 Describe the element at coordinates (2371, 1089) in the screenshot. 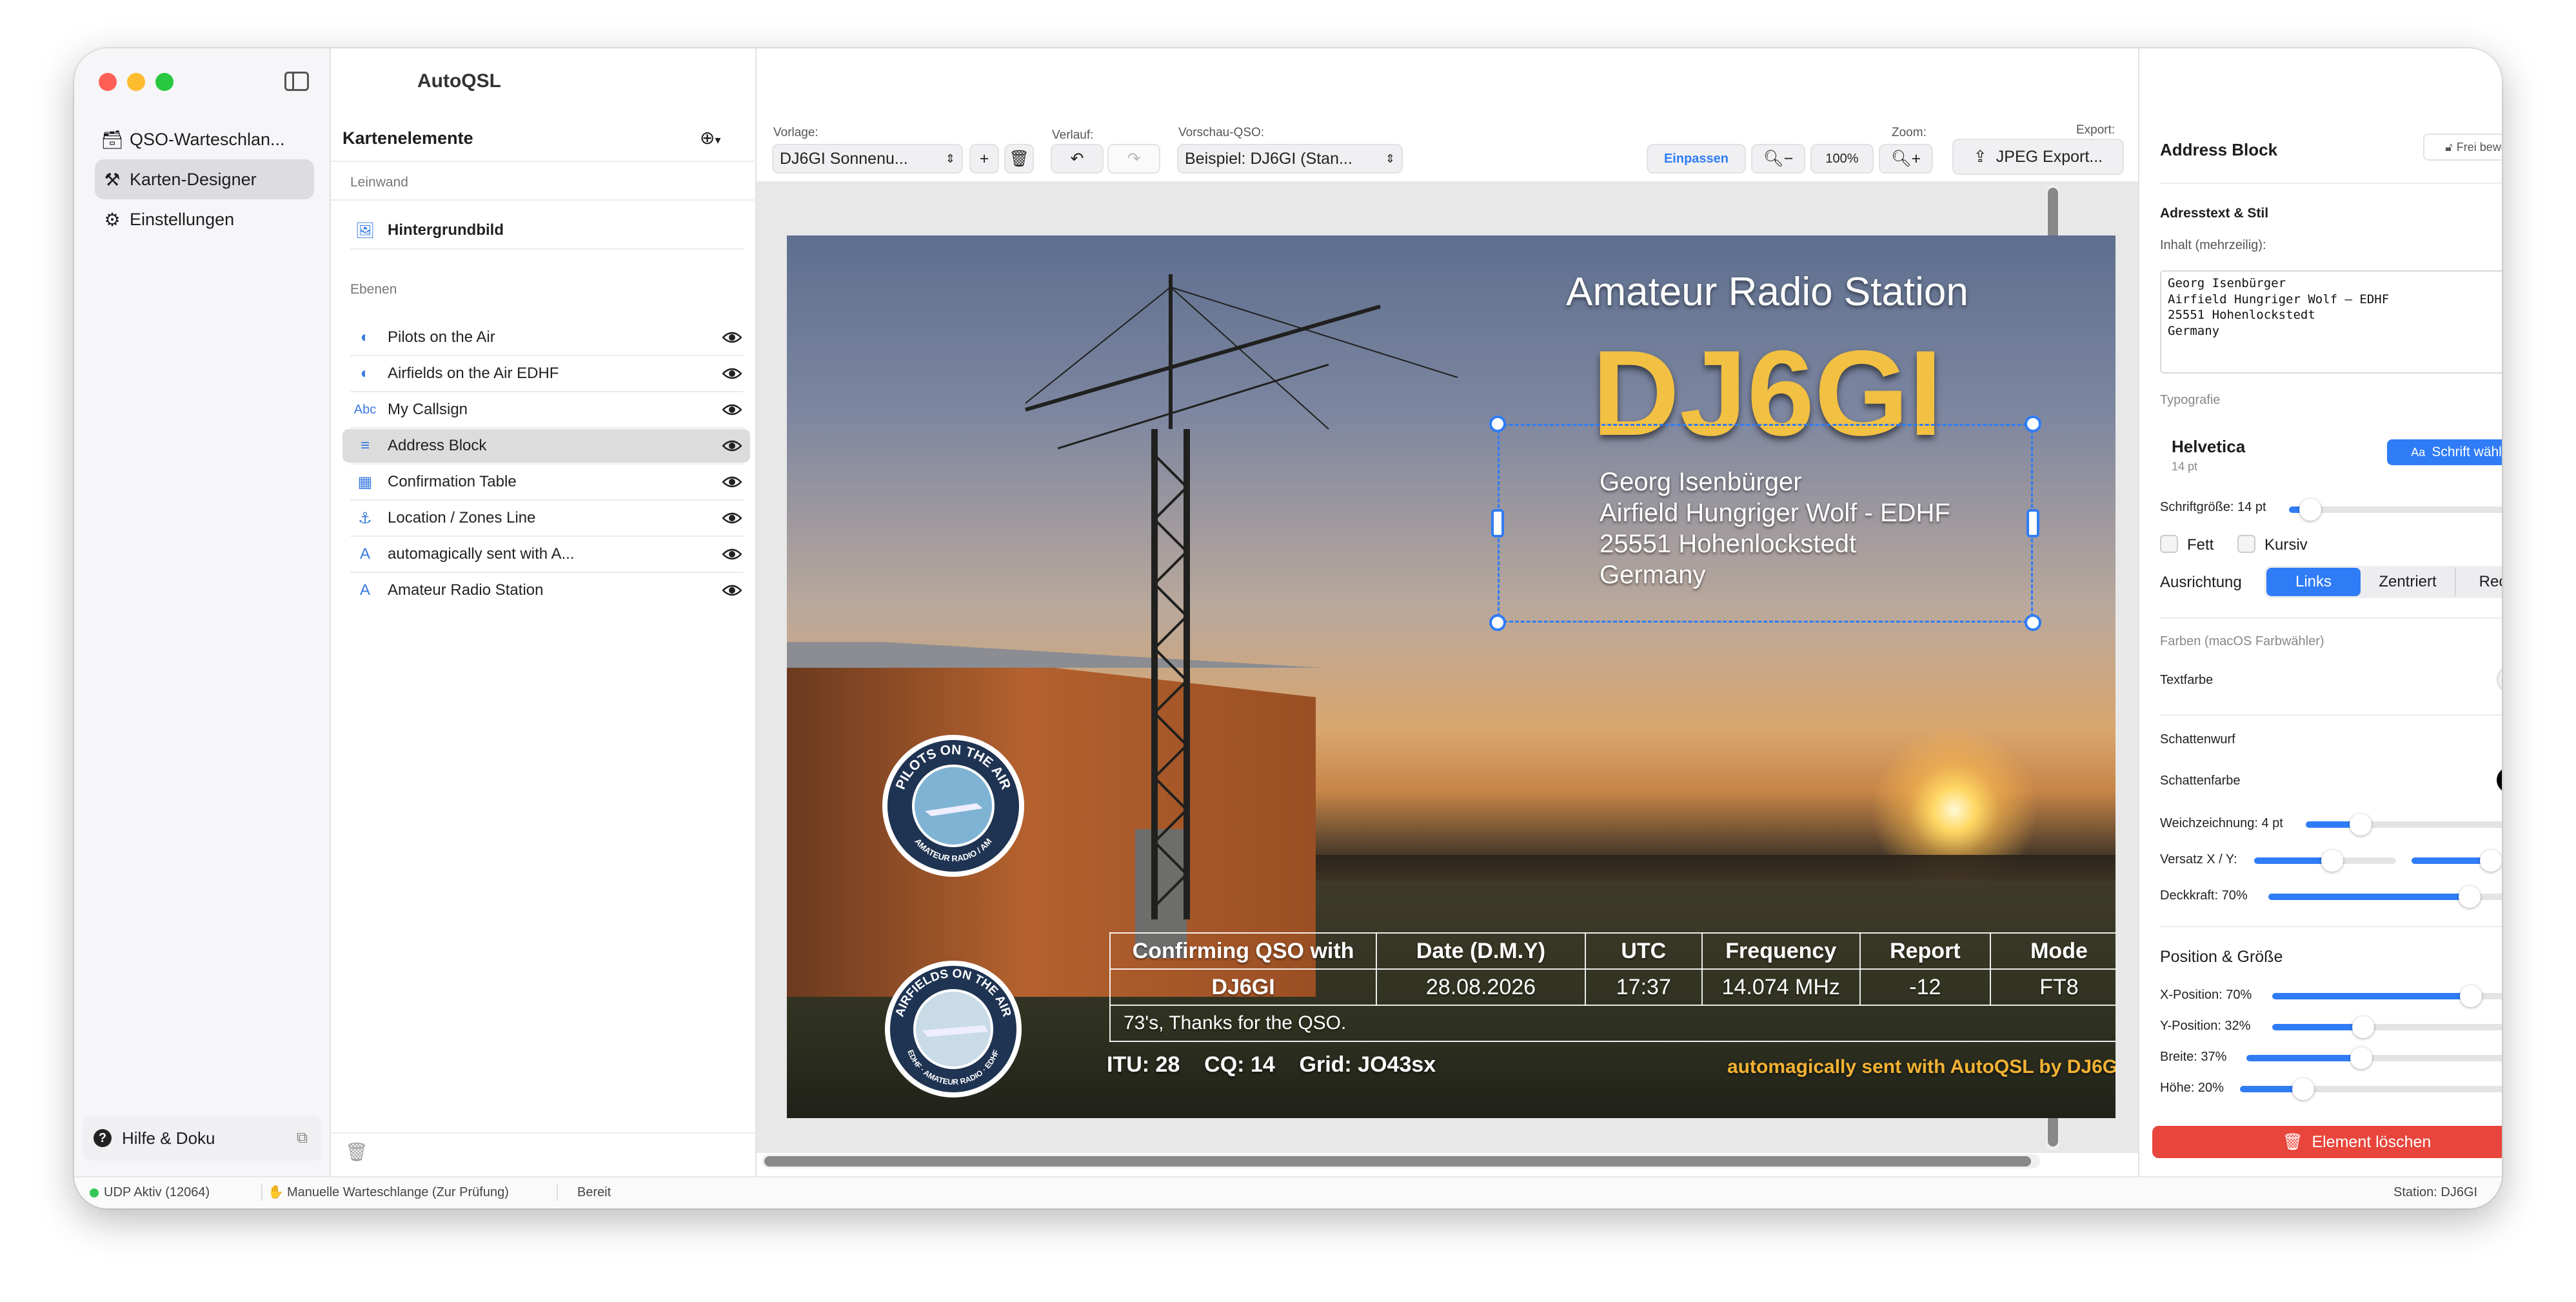

I see `height-slider` at that location.